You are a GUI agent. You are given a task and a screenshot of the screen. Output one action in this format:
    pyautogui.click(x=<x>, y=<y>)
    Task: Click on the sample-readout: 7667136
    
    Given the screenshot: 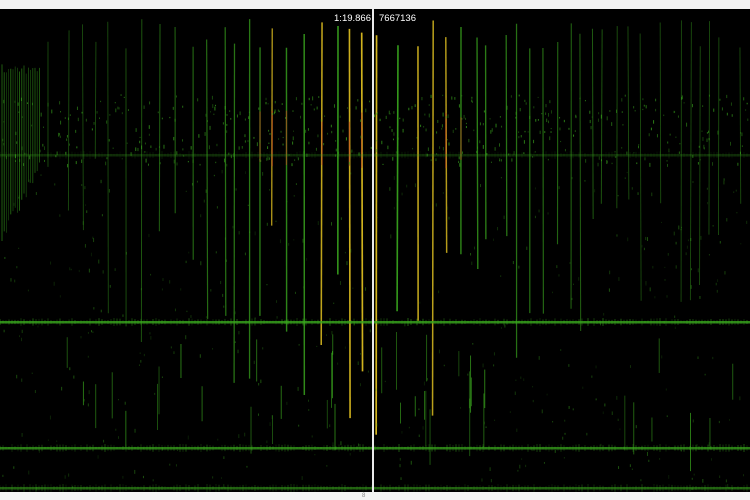 What is the action you would take?
    pyautogui.click(x=397, y=18)
    